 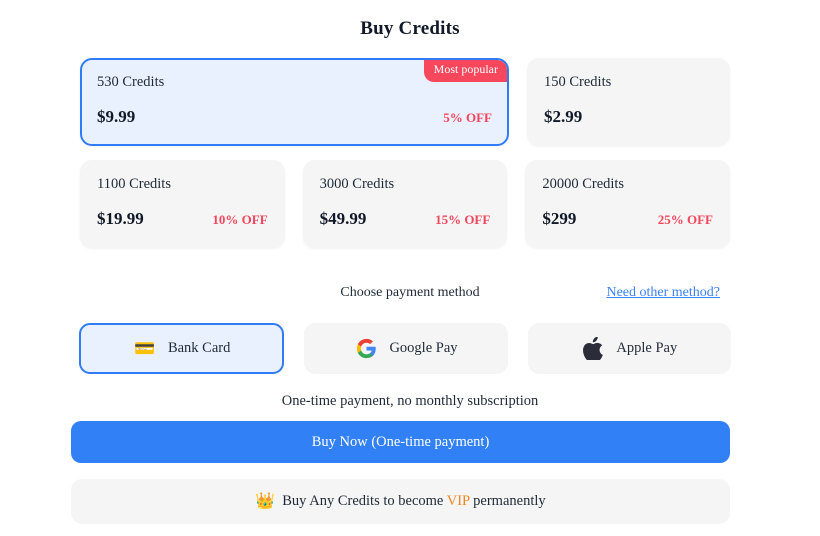 I want to click on credit-package-card: 3000 Credits $49.99 15% OFF, so click(x=405, y=204).